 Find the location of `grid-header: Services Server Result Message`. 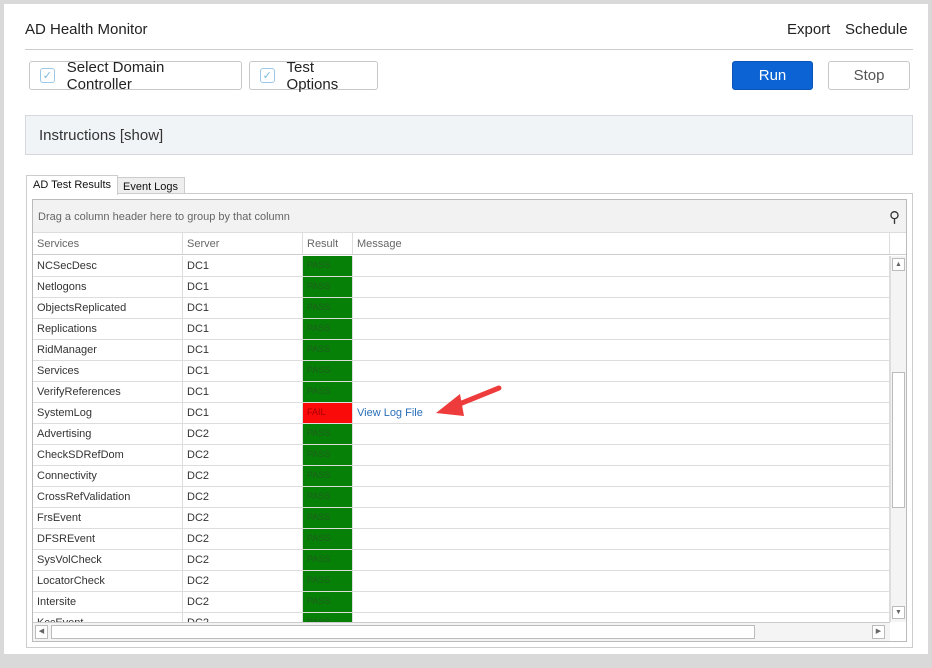

grid-header: Services Server Result Message is located at coordinates (469, 244).